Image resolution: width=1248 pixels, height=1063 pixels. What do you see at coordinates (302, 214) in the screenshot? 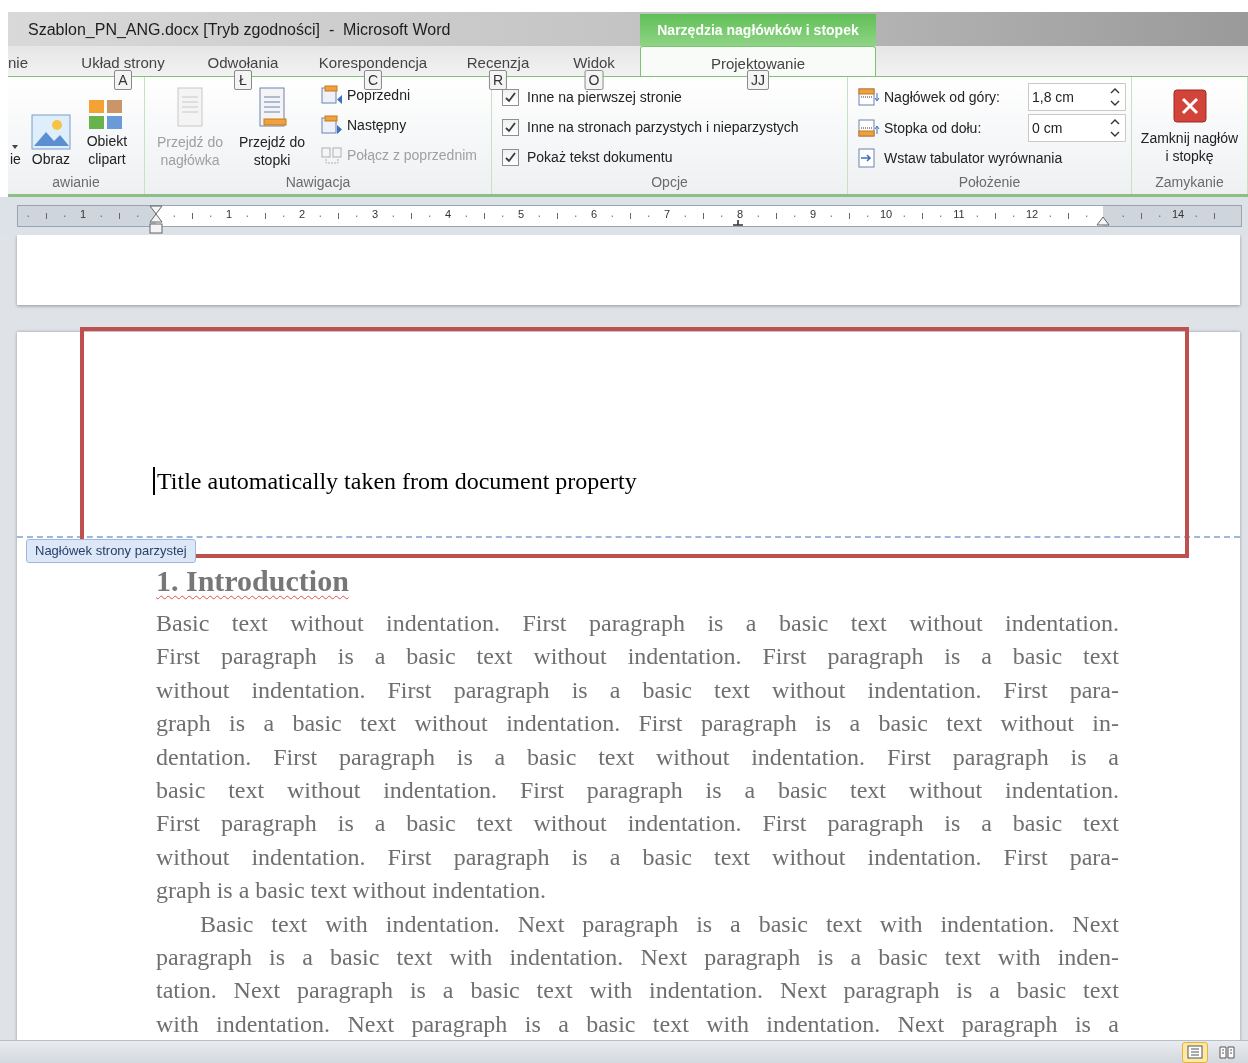
I see `ruler-number: 2` at bounding box center [302, 214].